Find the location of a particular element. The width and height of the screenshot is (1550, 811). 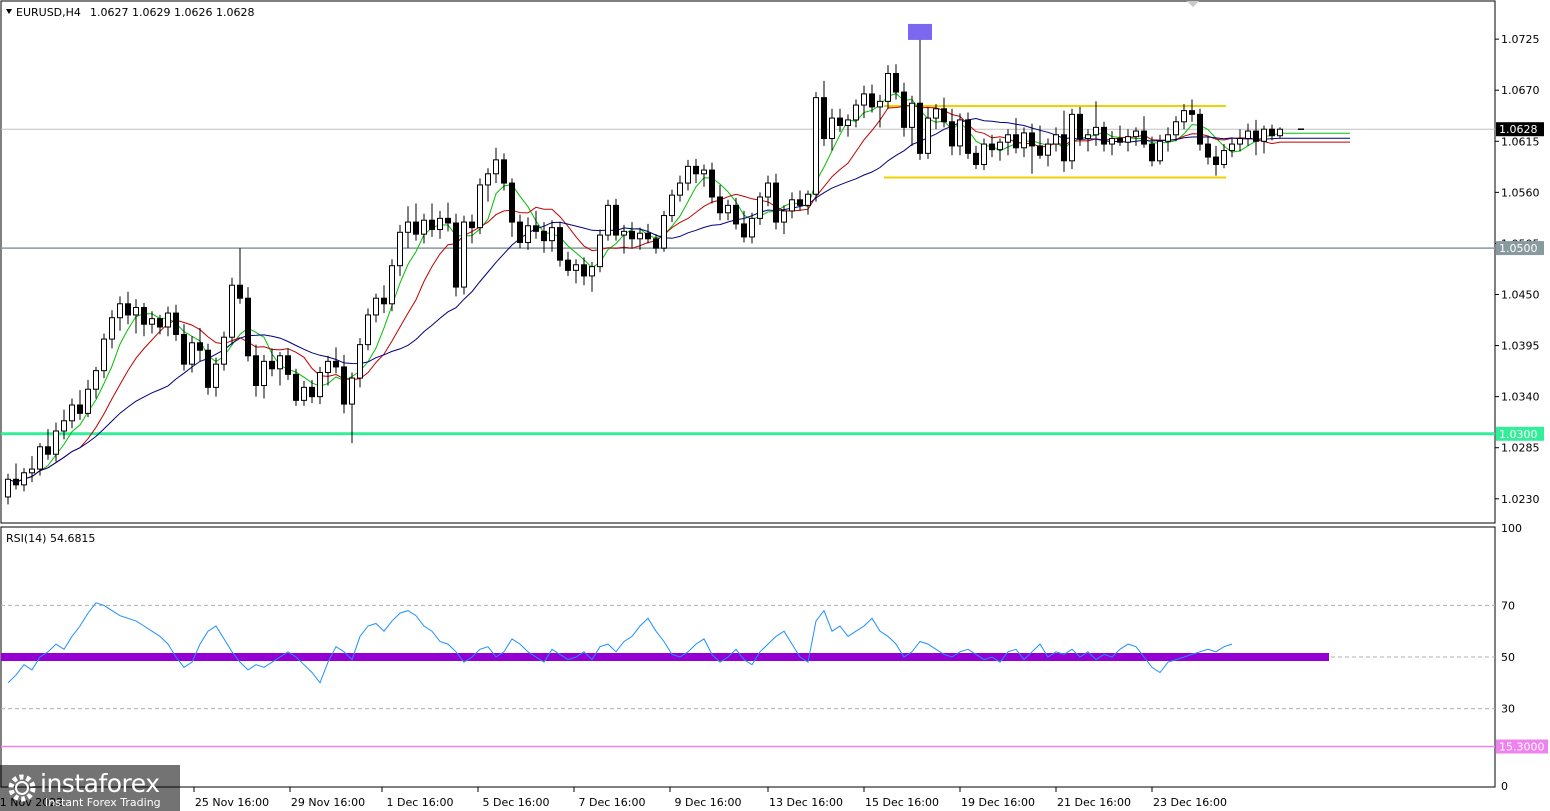

price-tick-label: 1.0285 is located at coordinates (1520, 448).